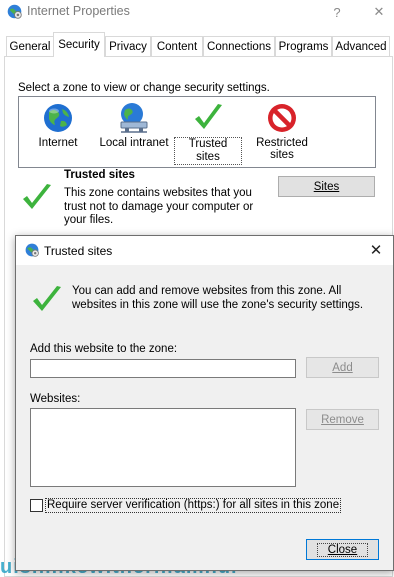 Image resolution: width=394 pixels, height=577 pixels. I want to click on sites-button-label: Sites, so click(326, 186).